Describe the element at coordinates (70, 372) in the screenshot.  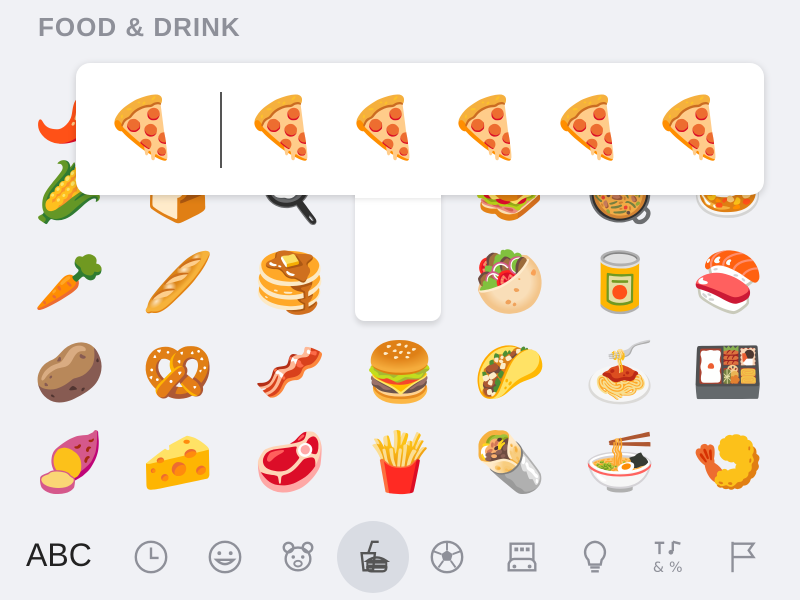
I see `emoji-key: 🥔` at that location.